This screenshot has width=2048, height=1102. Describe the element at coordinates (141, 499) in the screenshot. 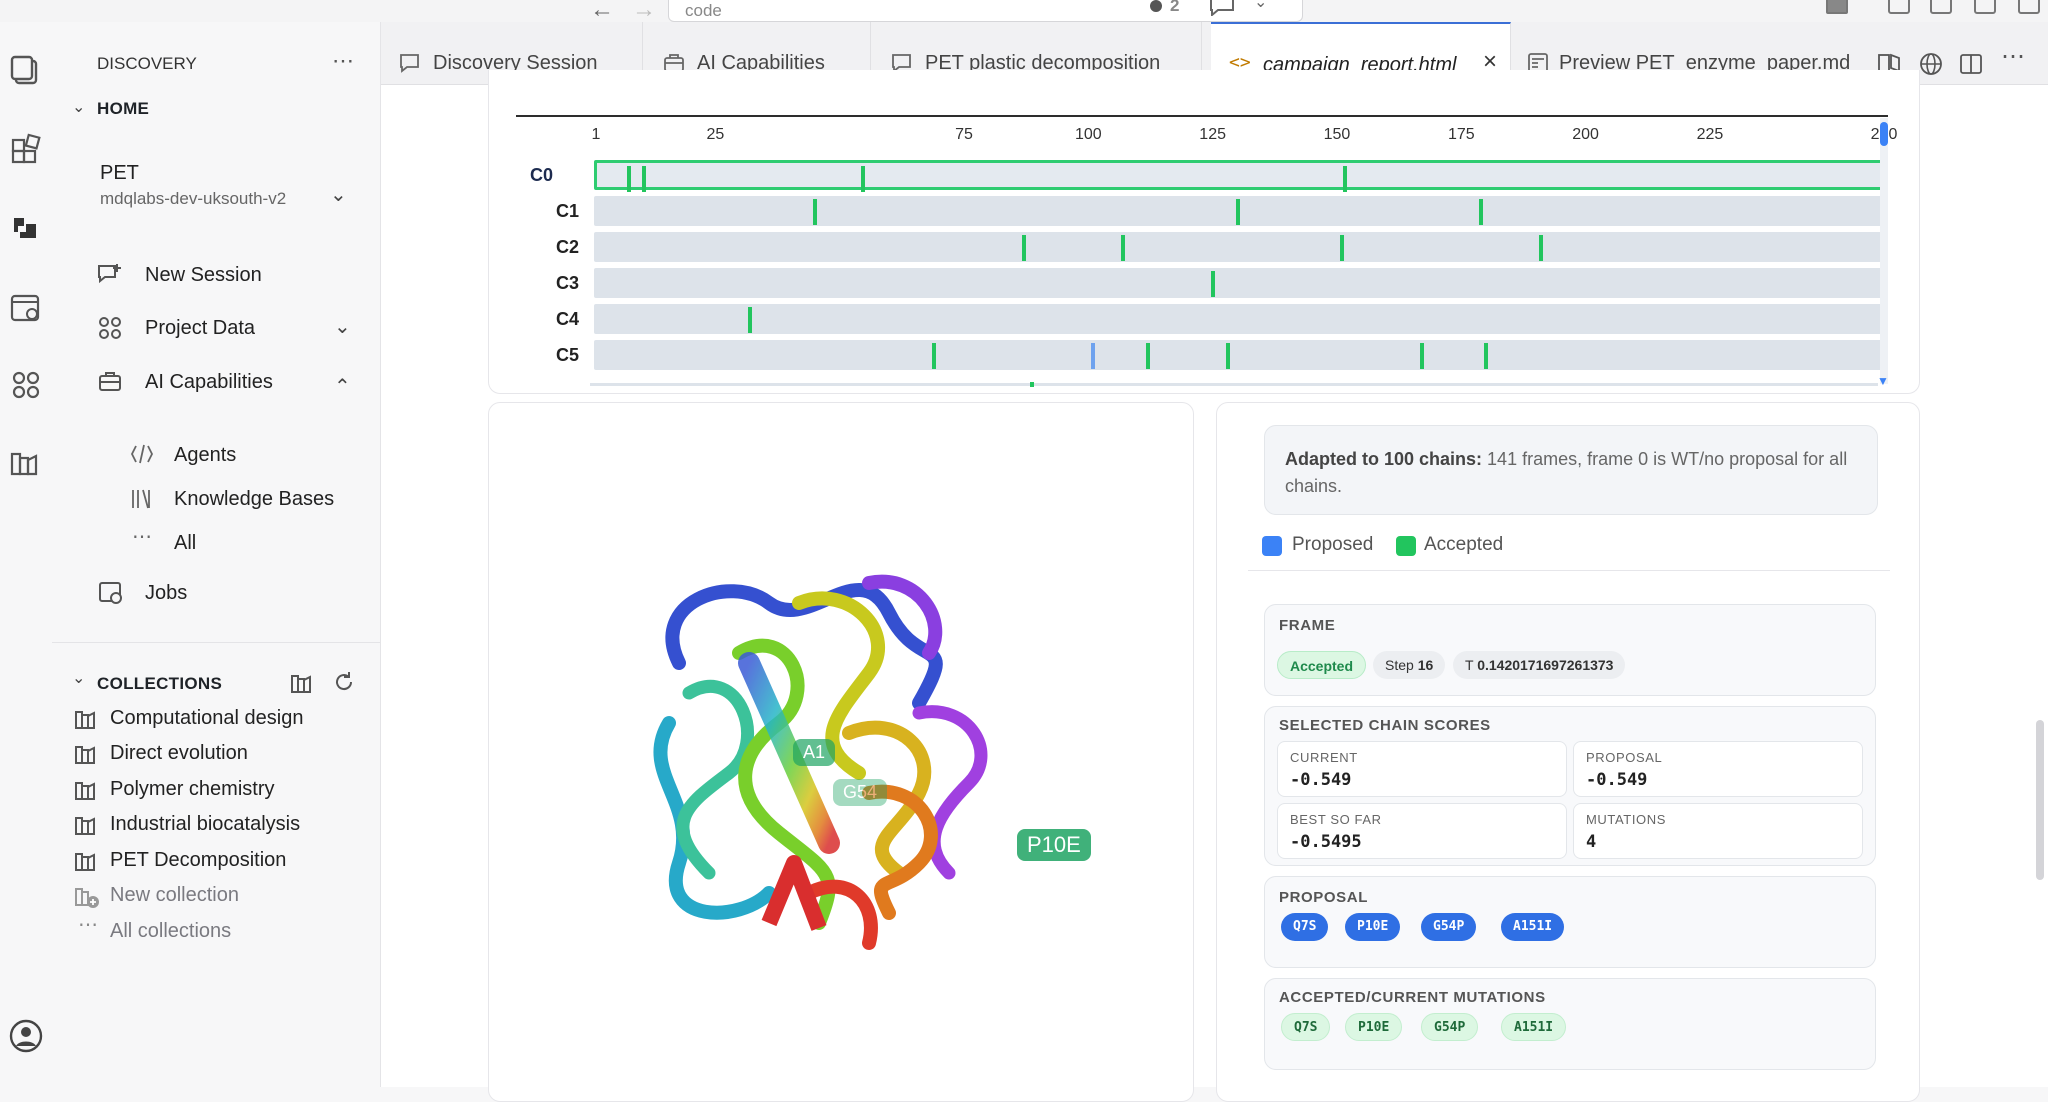

I see `knowledge-bases-icon` at that location.